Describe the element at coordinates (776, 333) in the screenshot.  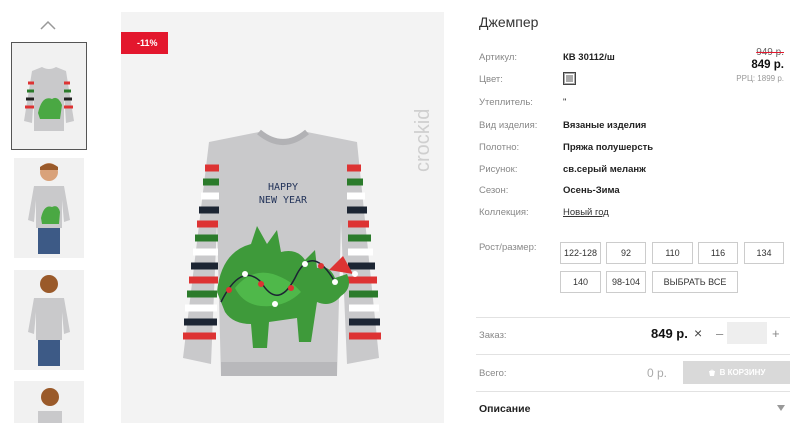
I see `quantity-increase-button: +` at that location.